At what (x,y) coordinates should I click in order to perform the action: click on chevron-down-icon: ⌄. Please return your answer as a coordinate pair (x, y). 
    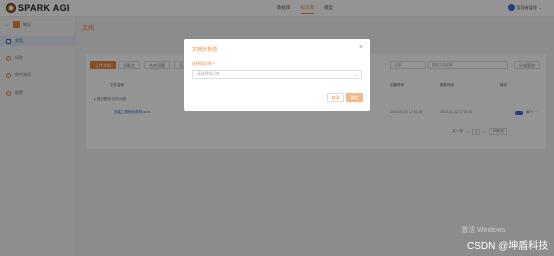
    Looking at the image, I should click on (356, 74).